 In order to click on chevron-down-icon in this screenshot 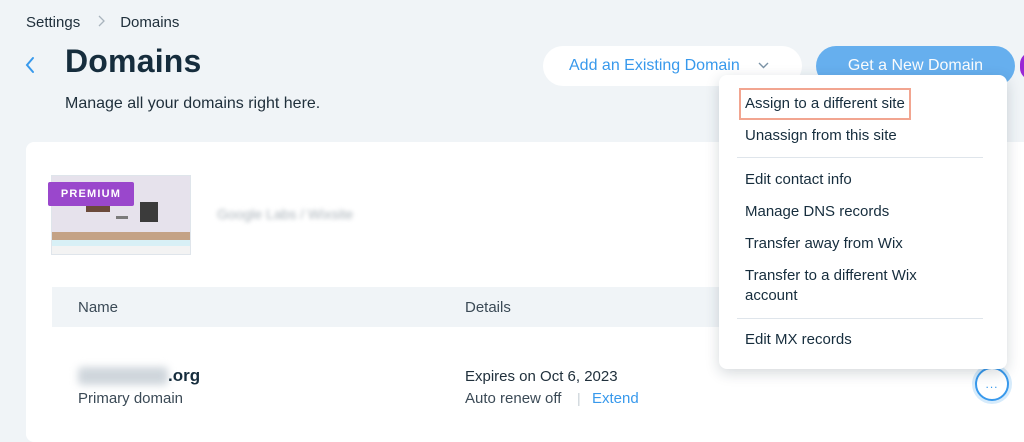, I will do `click(763, 66)`.